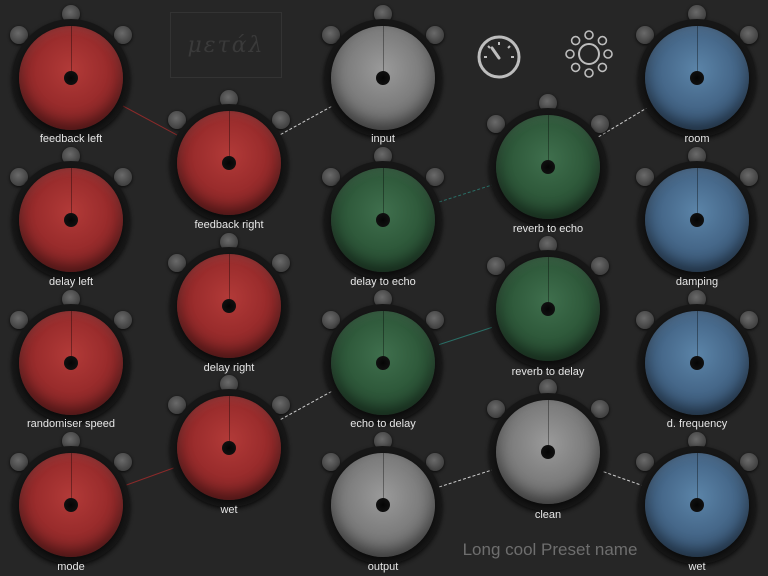 The width and height of the screenshot is (768, 576). I want to click on mode-knob, so click(71, 505).